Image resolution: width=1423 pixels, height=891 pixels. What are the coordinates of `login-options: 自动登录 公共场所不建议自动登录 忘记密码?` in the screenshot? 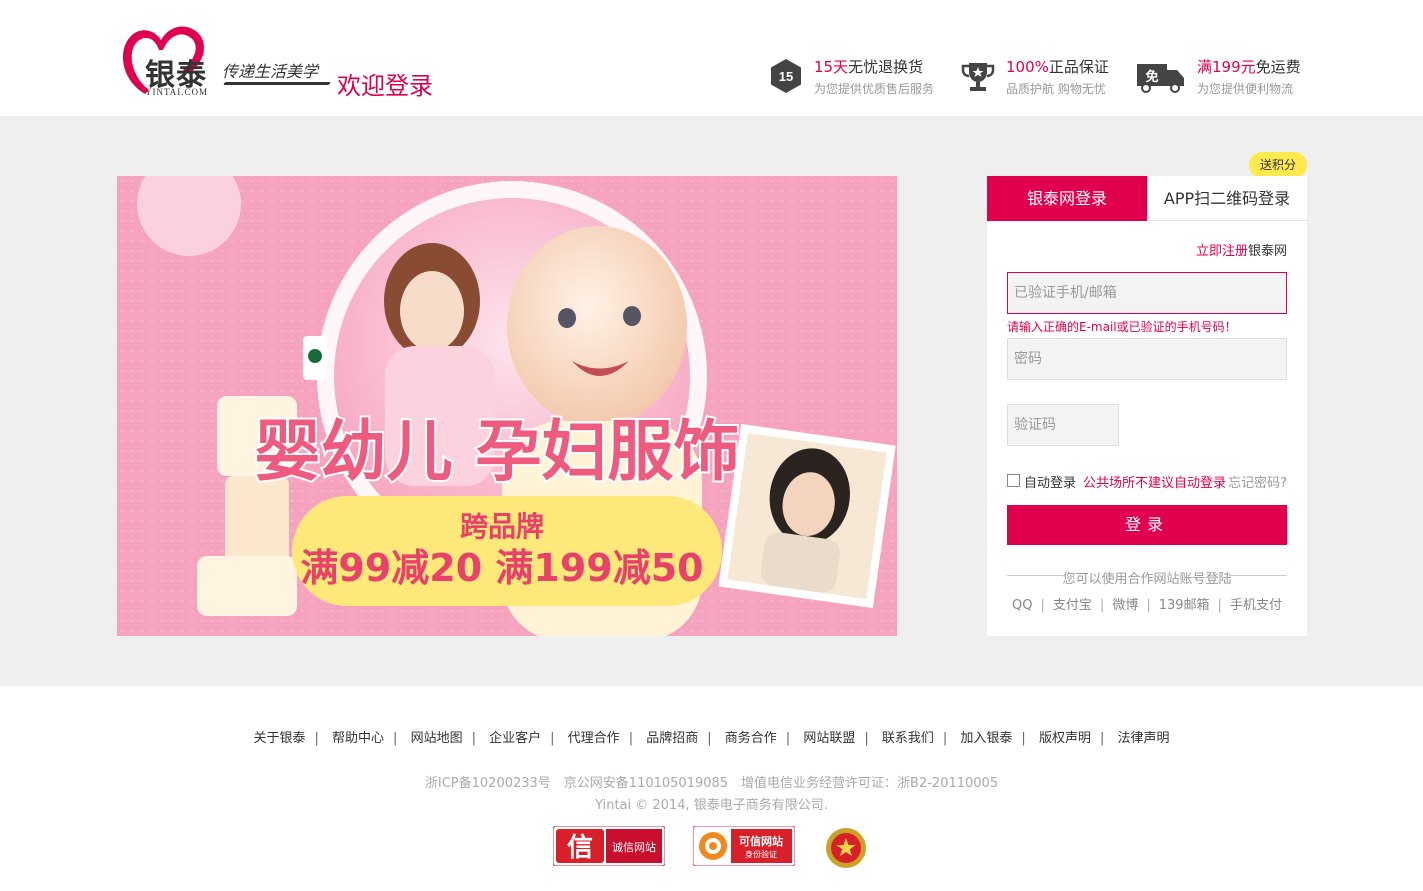 It's located at (1147, 481).